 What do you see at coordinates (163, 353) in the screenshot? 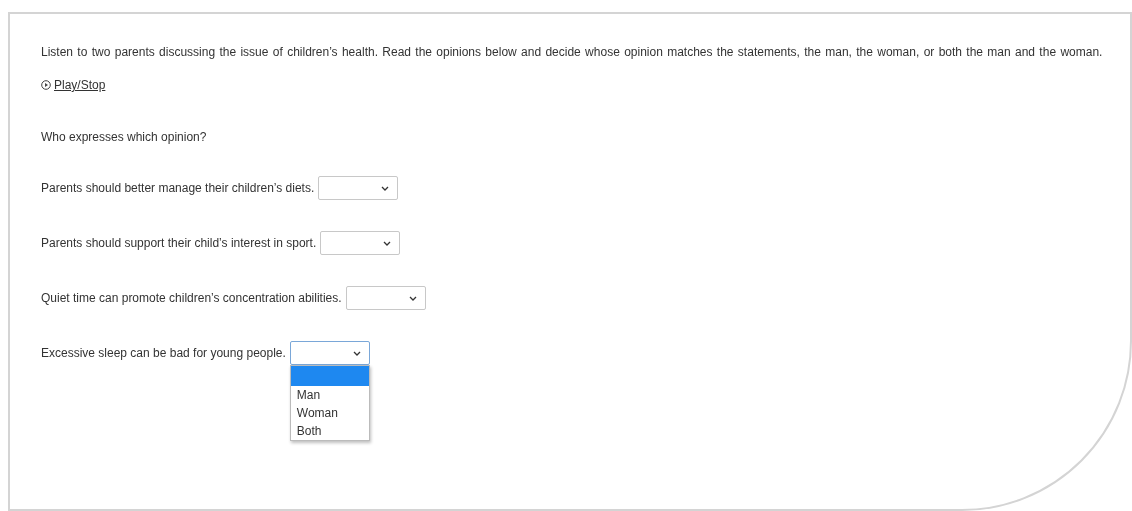
I see `statement-text: Excessive sleep can be bad for young people.` at bounding box center [163, 353].